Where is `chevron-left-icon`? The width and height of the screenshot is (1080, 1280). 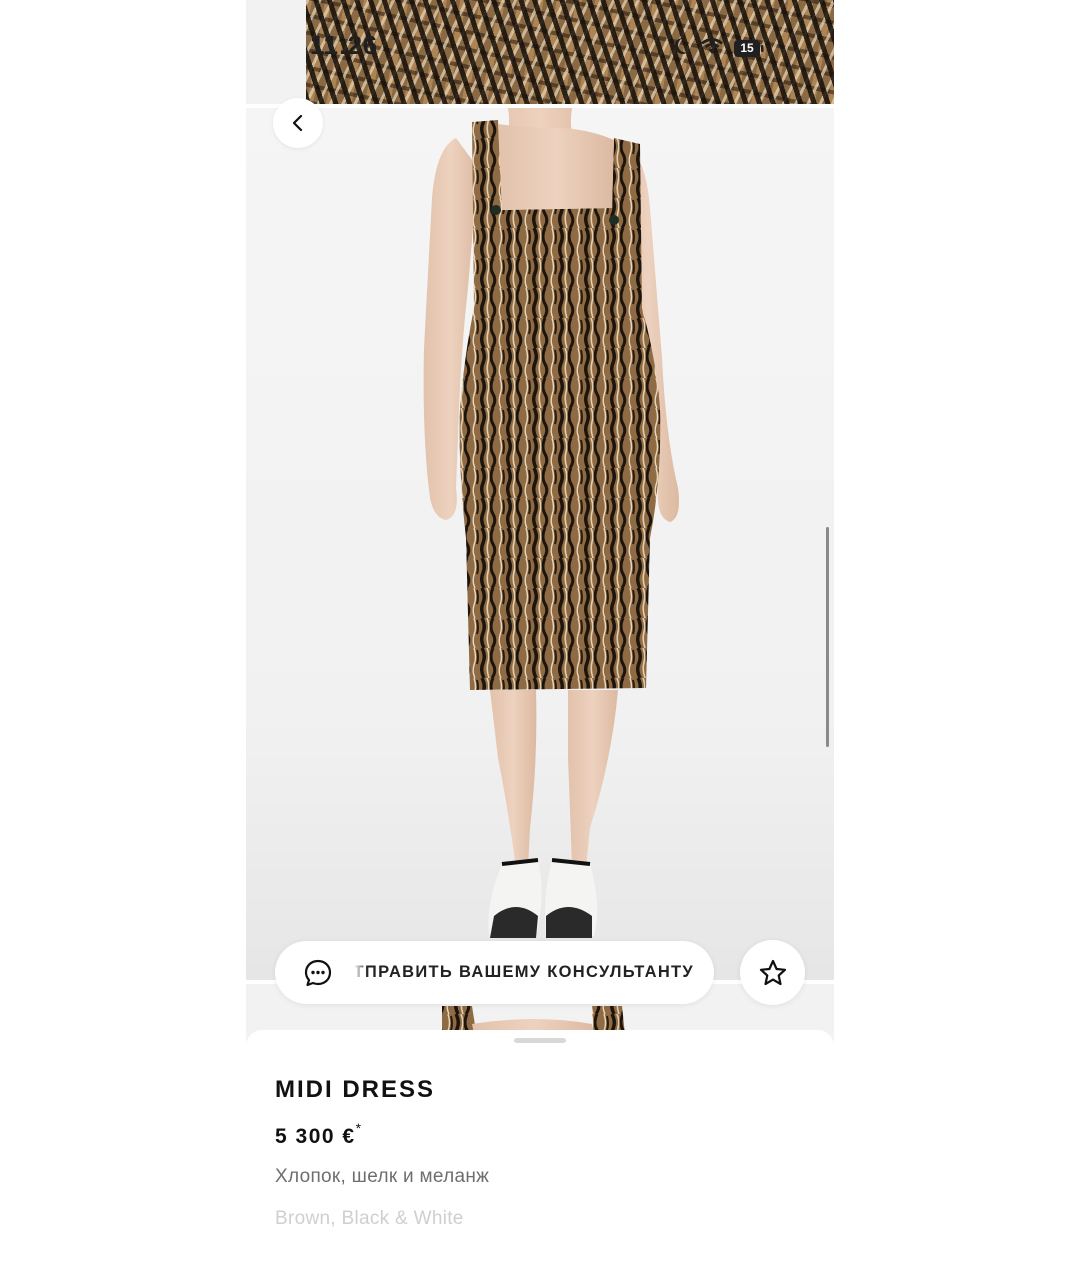
chevron-left-icon is located at coordinates (297, 123).